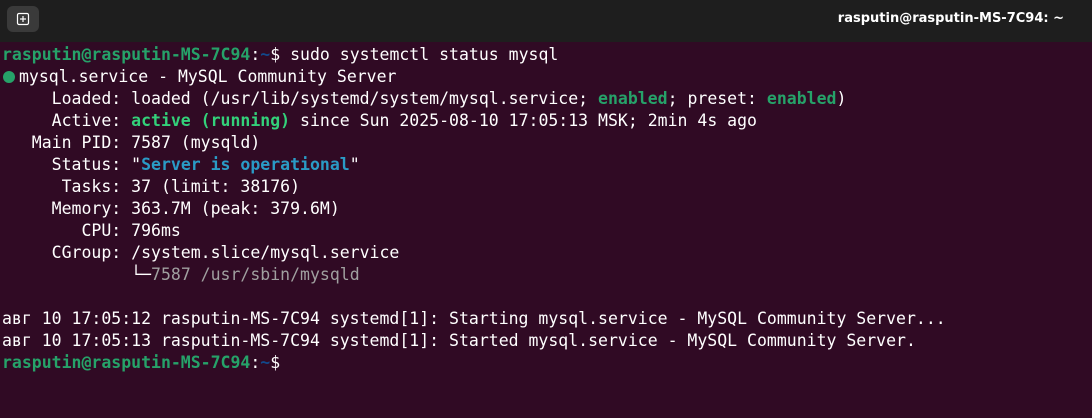  Describe the element at coordinates (67, 164) in the screenshot. I see `status-label: Status:` at that location.